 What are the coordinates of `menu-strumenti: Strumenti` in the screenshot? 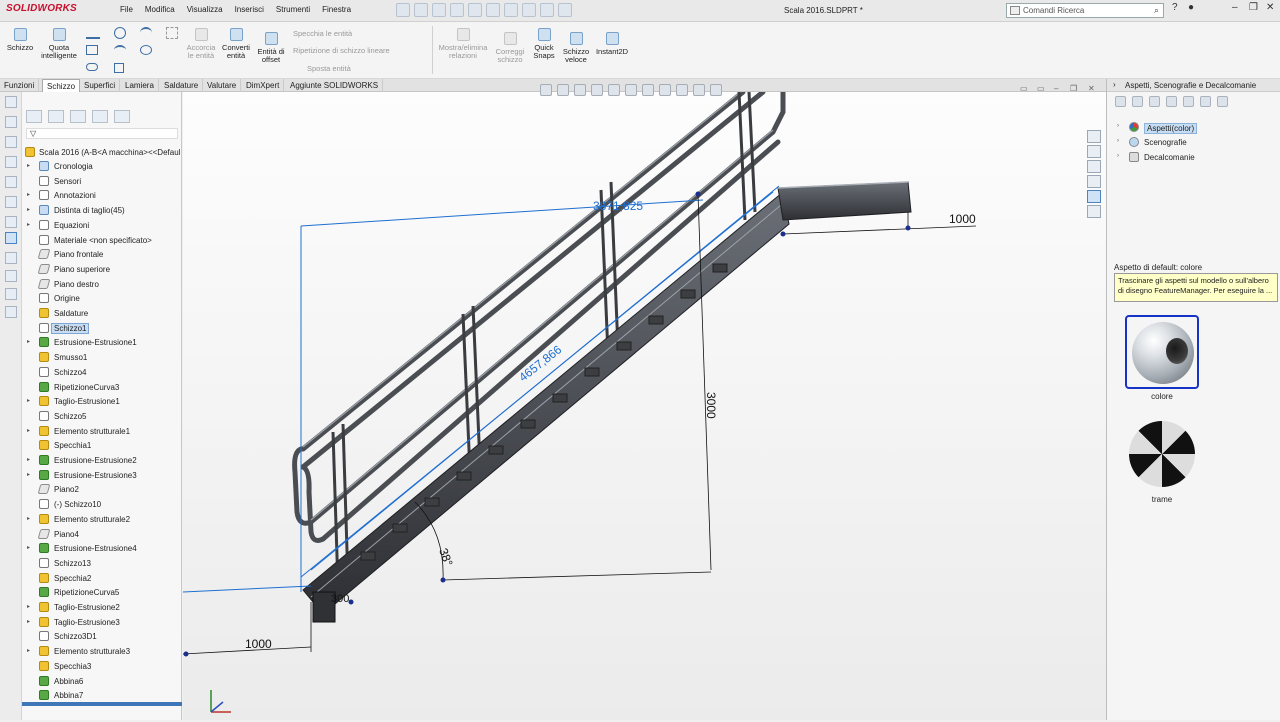 It's located at (293, 9).